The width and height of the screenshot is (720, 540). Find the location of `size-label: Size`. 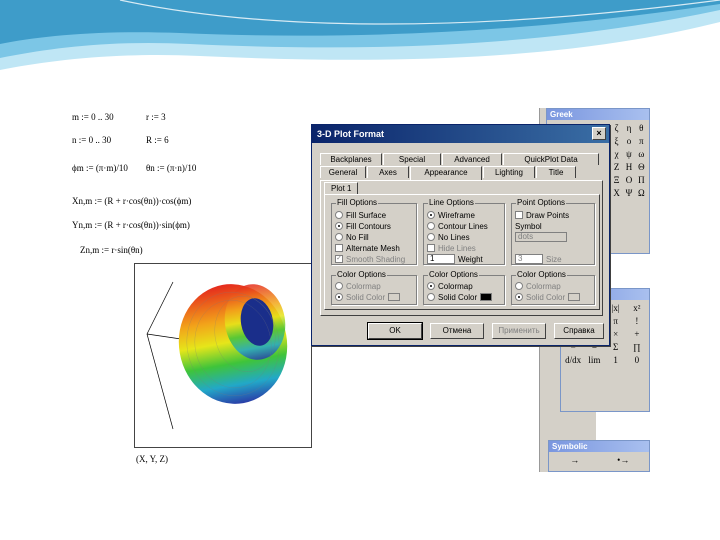

size-label: Size is located at coordinates (554, 259).